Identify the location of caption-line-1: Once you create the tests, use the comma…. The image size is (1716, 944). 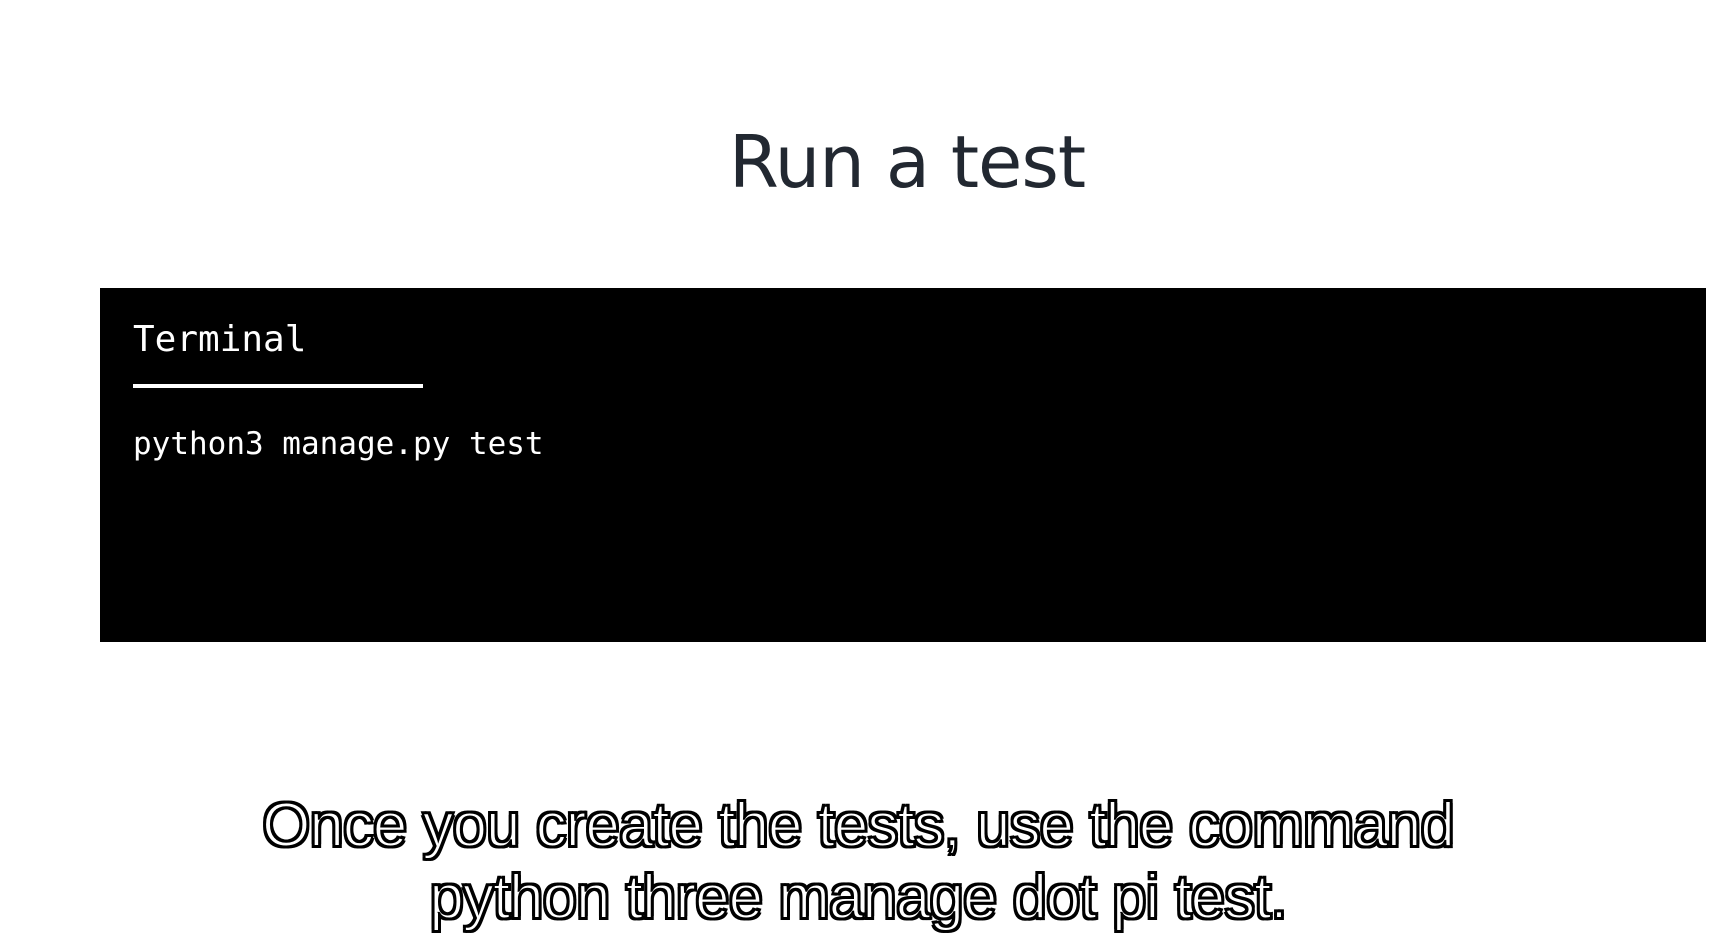
(858, 825).